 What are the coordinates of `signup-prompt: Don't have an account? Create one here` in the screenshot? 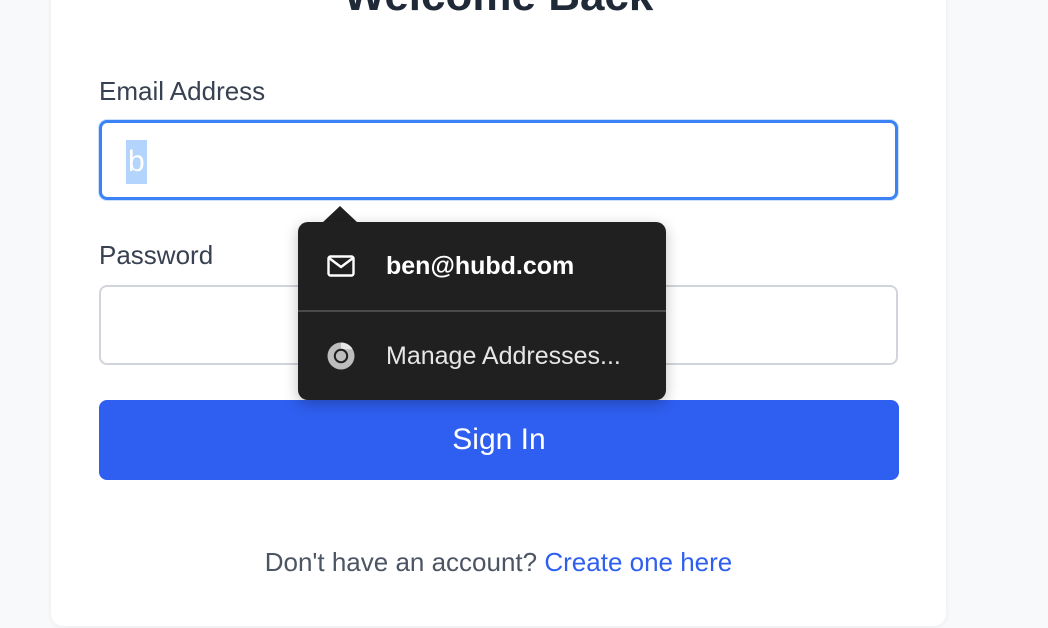 It's located at (498, 562).